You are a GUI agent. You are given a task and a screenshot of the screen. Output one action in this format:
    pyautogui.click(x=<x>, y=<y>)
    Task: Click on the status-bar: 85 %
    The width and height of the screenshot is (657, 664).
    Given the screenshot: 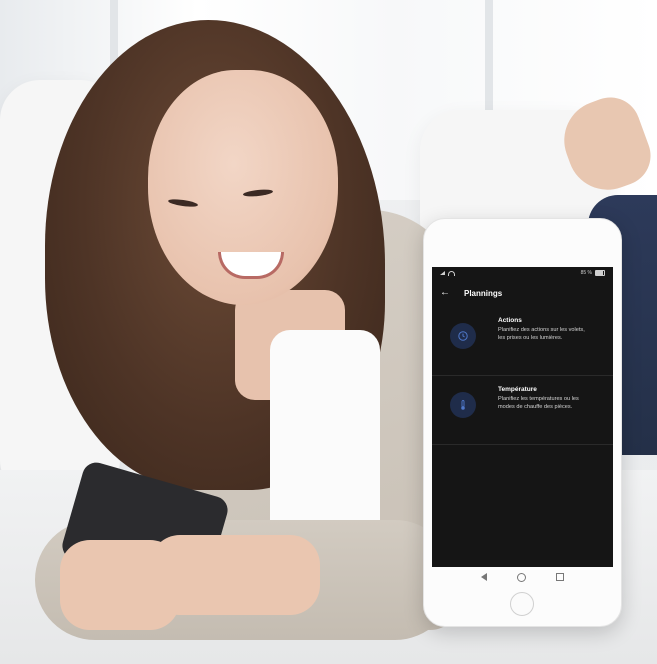 What is the action you would take?
    pyautogui.click(x=522, y=273)
    